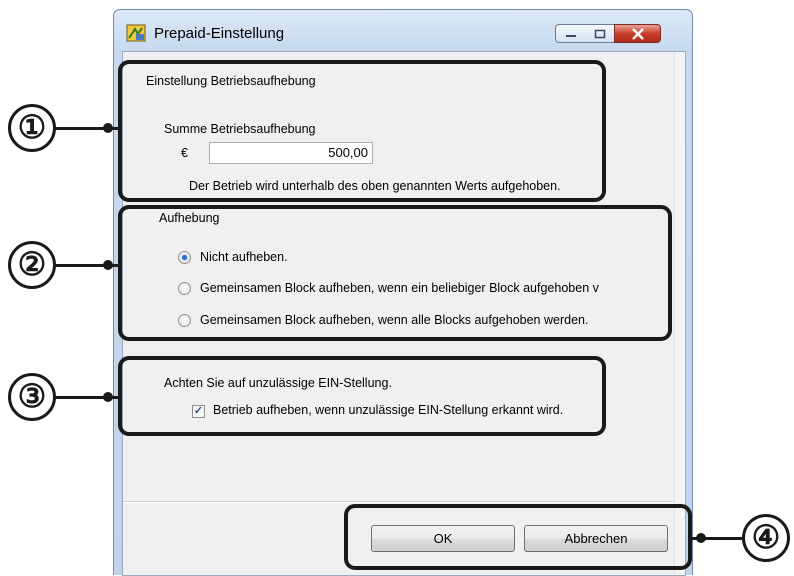 The height and width of the screenshot is (576, 794). Describe the element at coordinates (679, 313) in the screenshot. I see `vertical-scrollbar` at that location.